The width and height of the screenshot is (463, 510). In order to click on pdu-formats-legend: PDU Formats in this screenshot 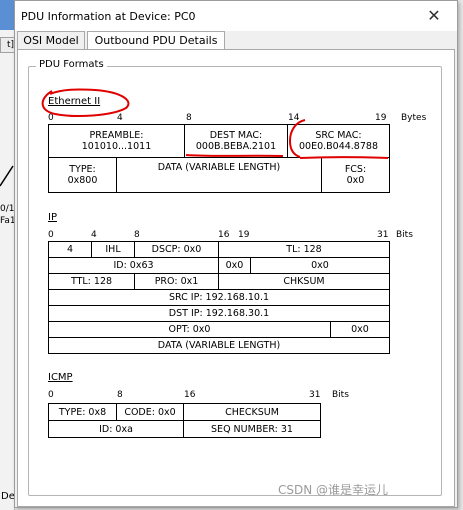, I will do `click(71, 64)`.